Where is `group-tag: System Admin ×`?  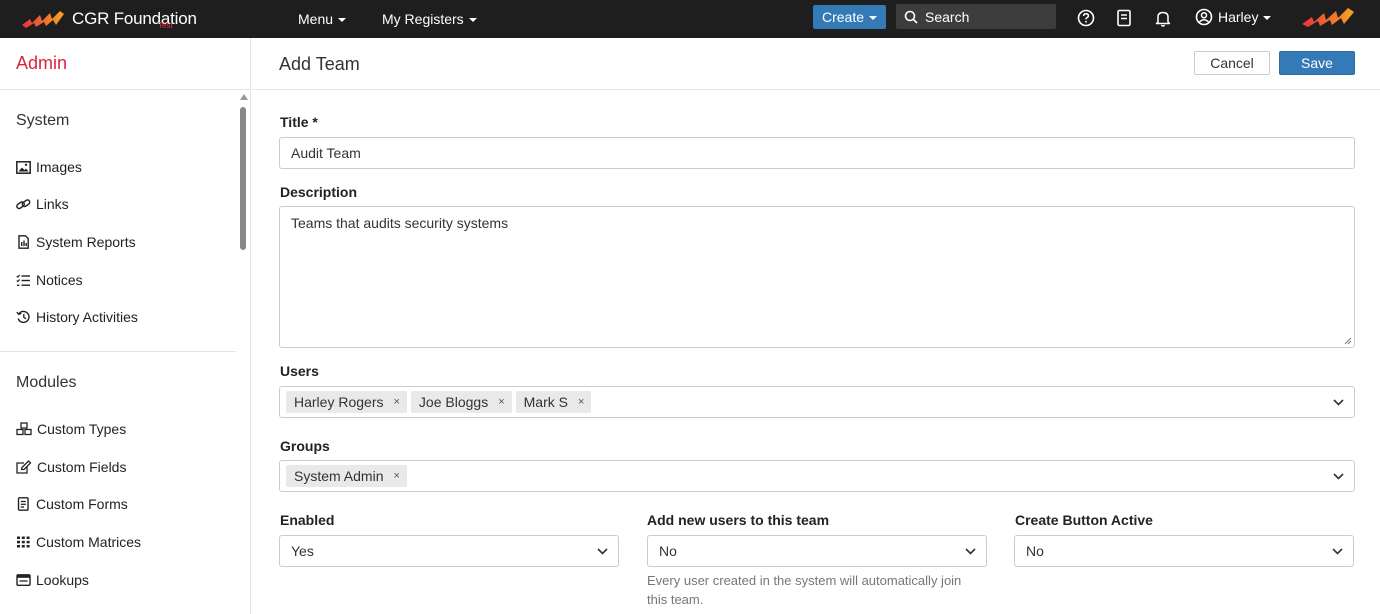
group-tag: System Admin × is located at coordinates (346, 476).